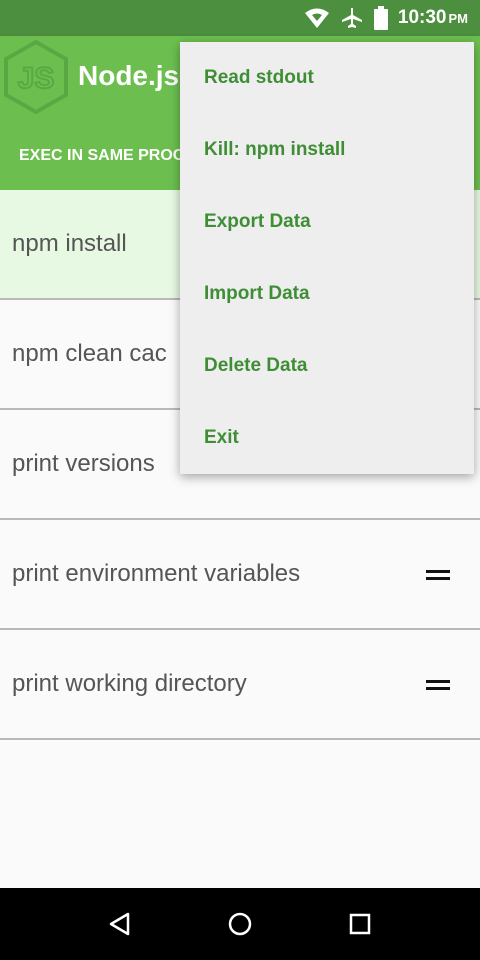  I want to click on list-item: print environment variables, so click(240, 575).